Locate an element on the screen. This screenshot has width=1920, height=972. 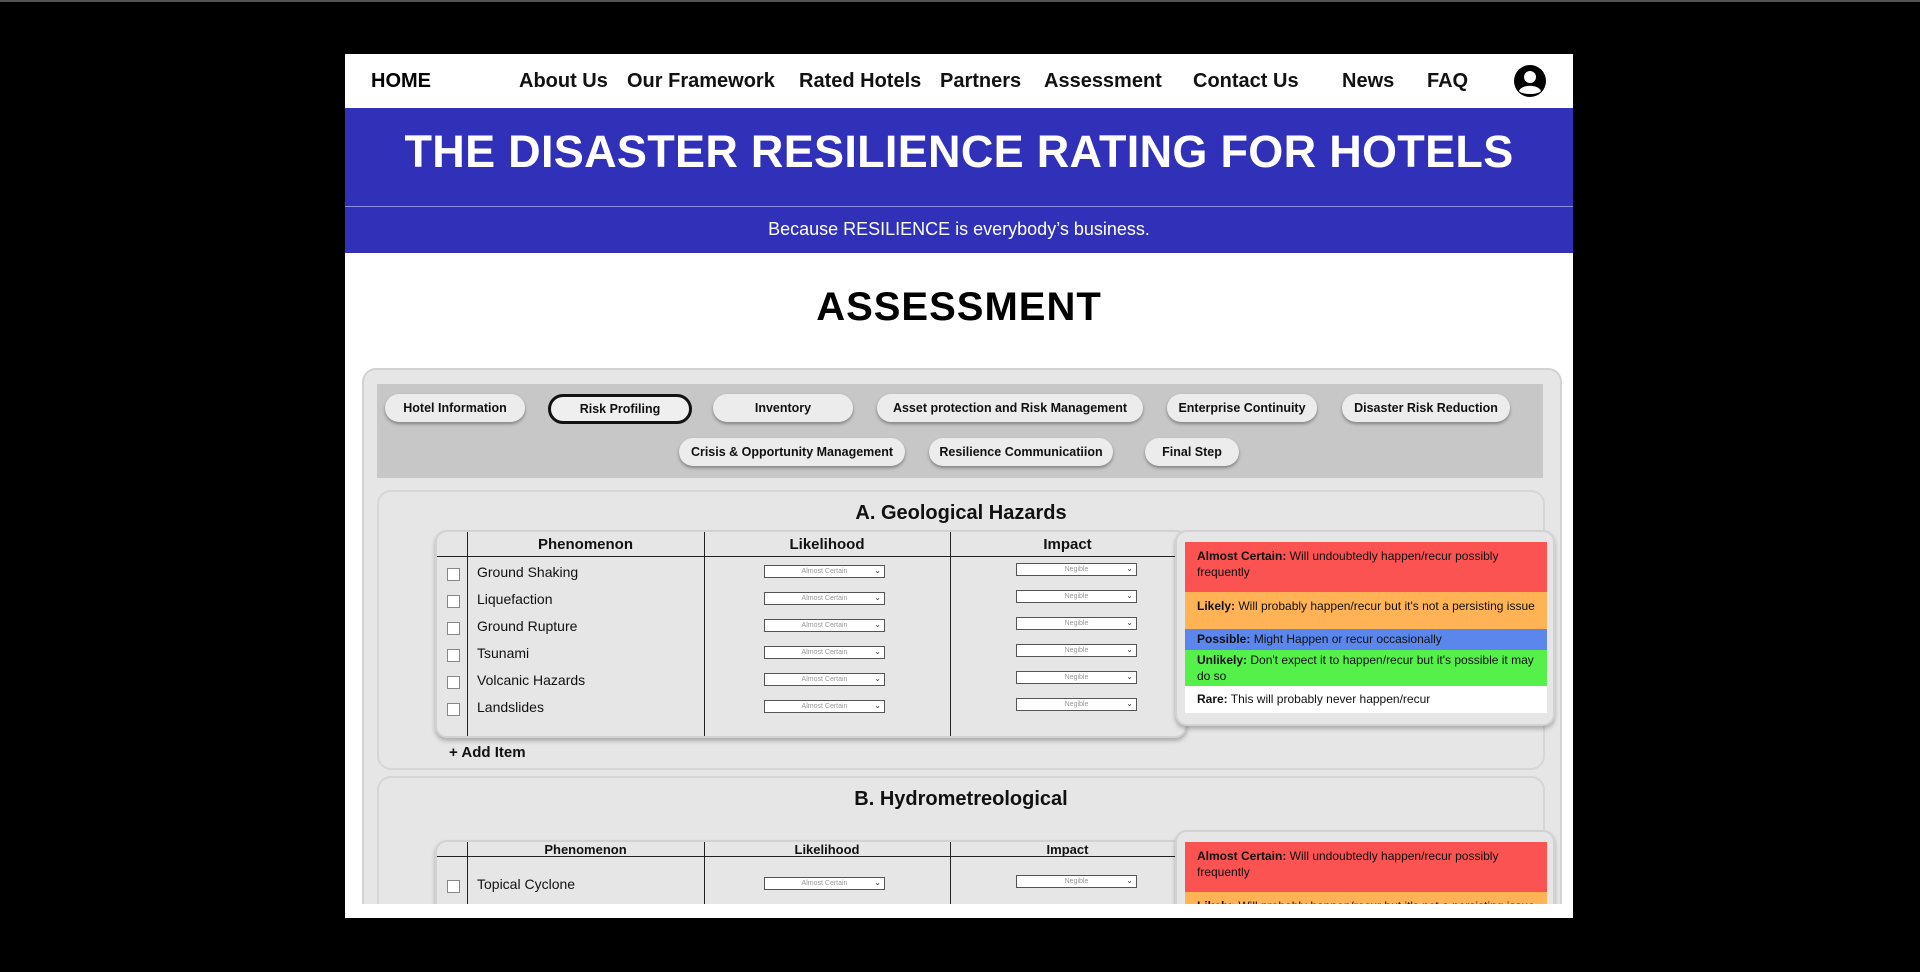
tab-asset-protection: Asset protection and Risk Management is located at coordinates (1010, 408).